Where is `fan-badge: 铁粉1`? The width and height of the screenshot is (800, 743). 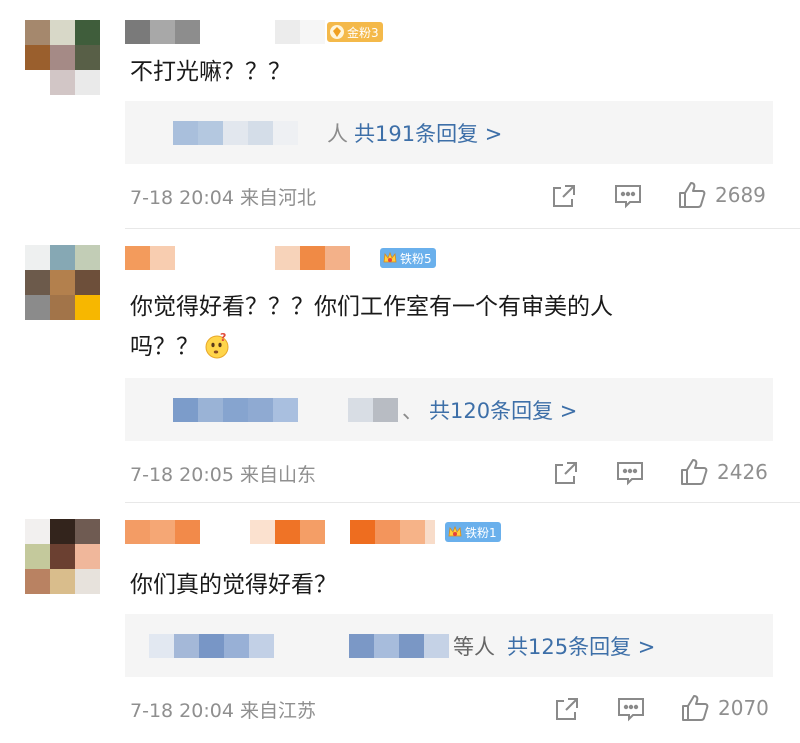
fan-badge: 铁粉1 is located at coordinates (473, 532).